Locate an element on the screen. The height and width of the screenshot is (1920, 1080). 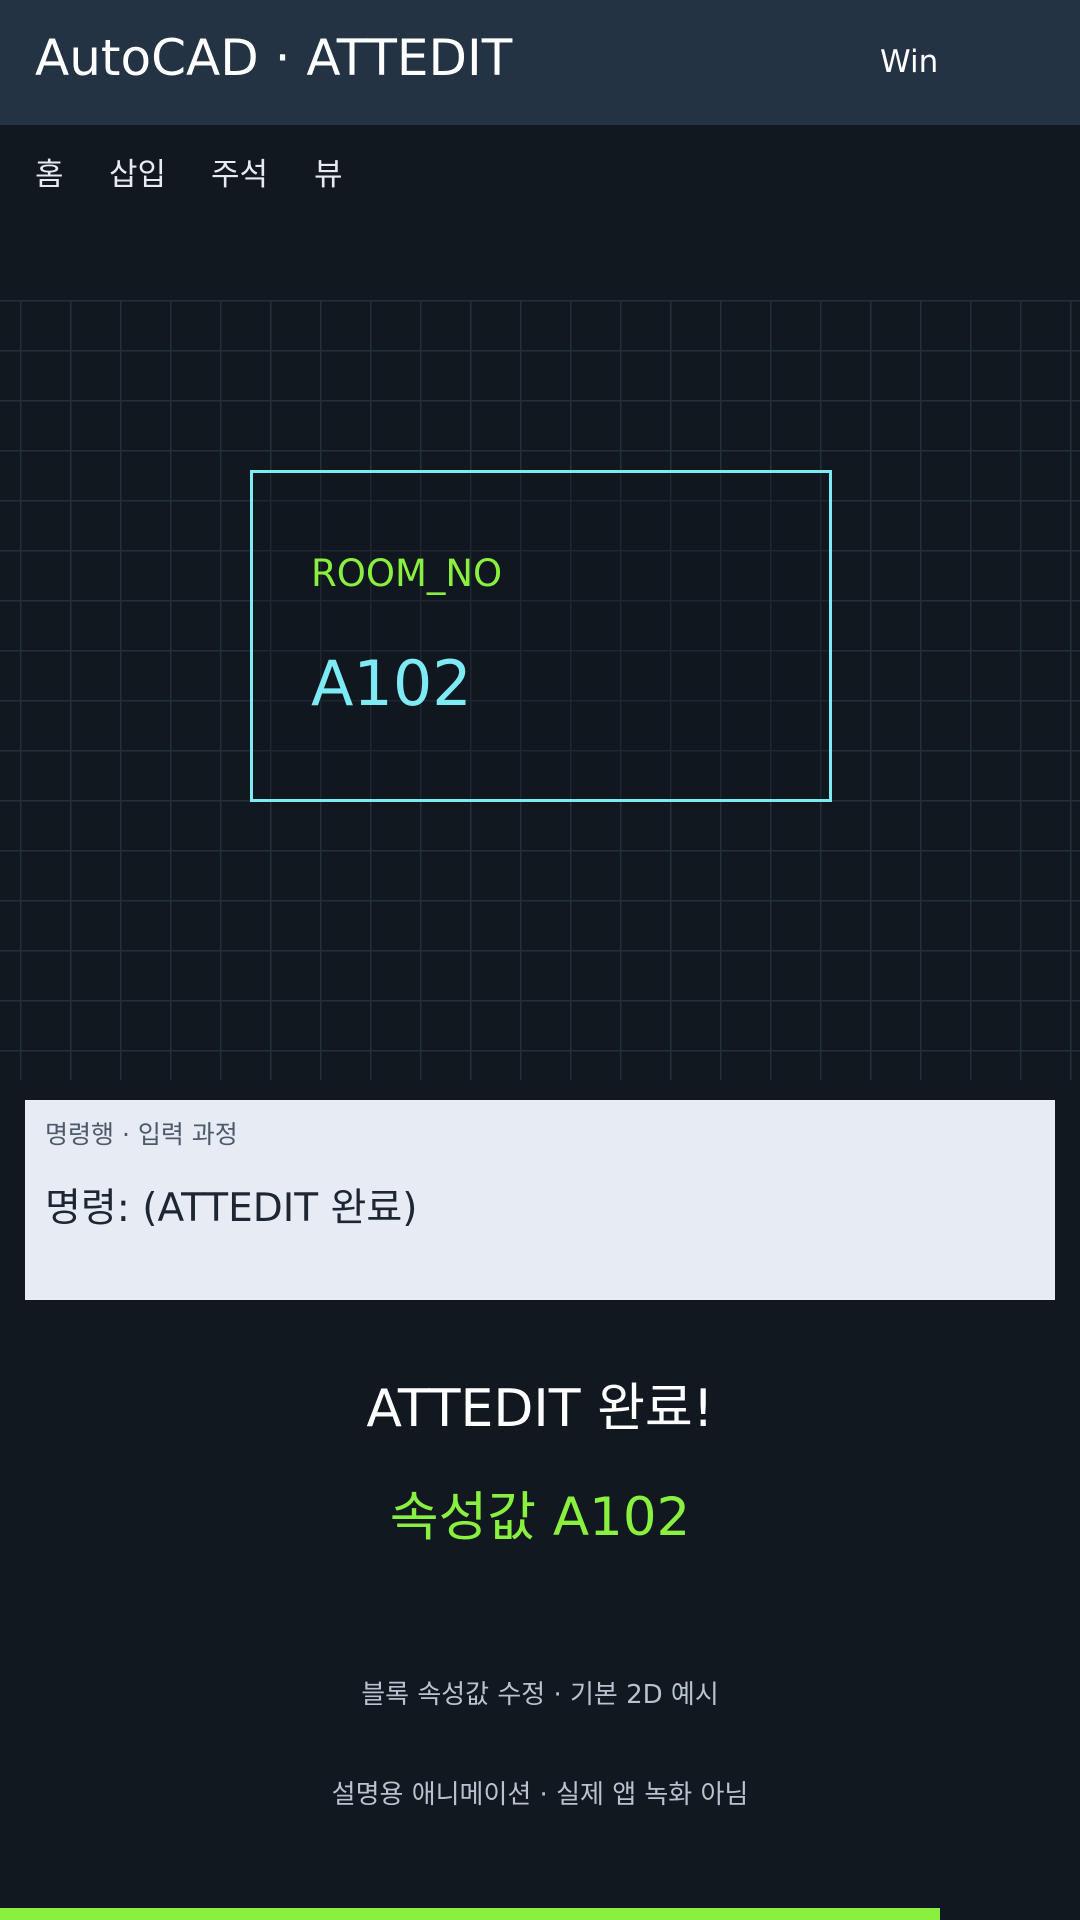
completion-value: 속성값 A102 is located at coordinates (540, 1517).